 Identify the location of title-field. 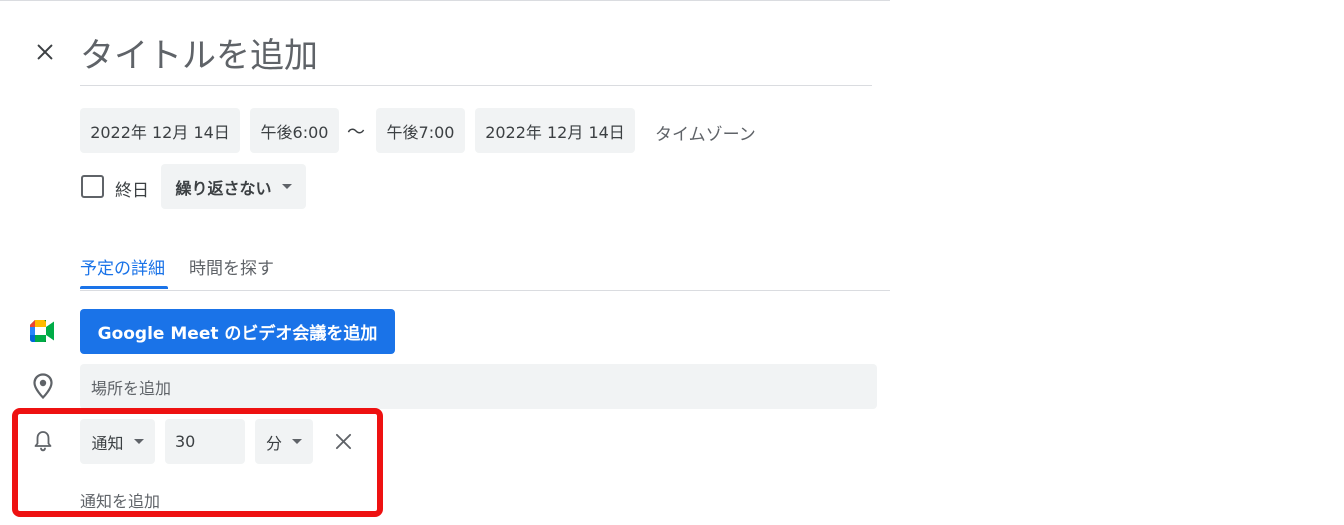
(476, 54).